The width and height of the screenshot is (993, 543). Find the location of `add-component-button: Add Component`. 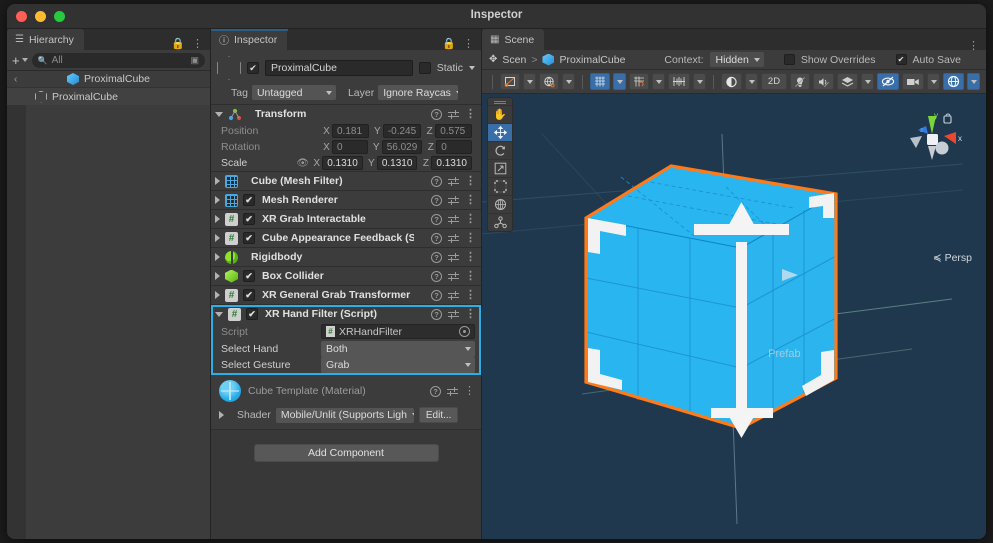

add-component-button: Add Component is located at coordinates (346, 453).